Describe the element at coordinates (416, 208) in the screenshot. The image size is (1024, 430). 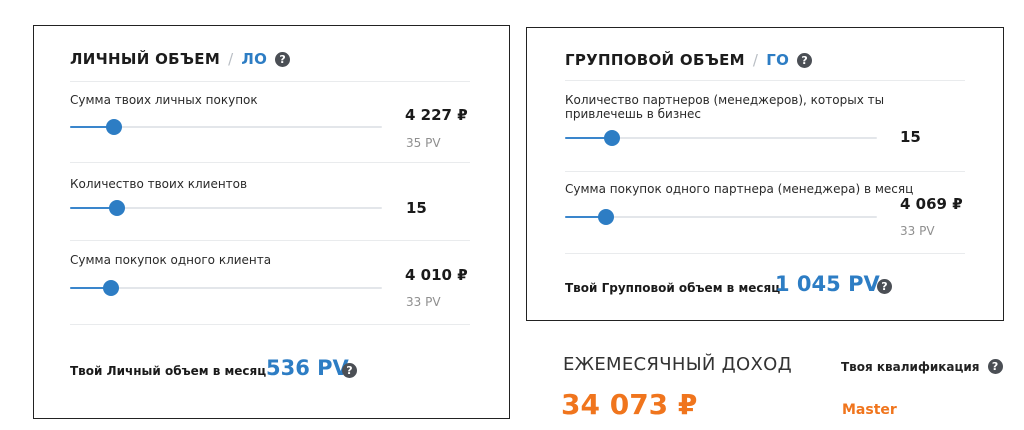
I see `clients-count-value: 15` at that location.